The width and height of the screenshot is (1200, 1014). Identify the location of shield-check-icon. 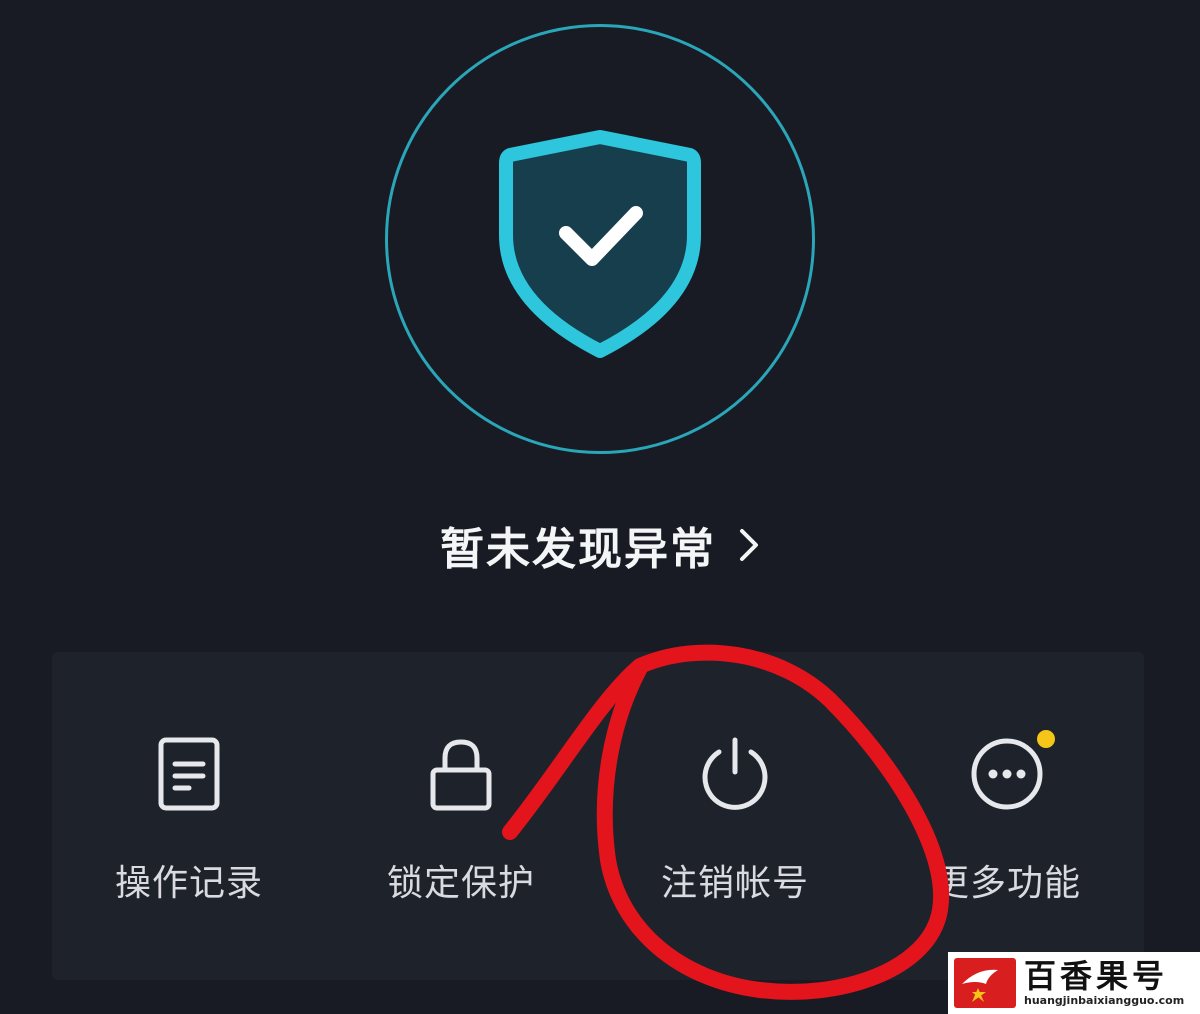
(600, 244).